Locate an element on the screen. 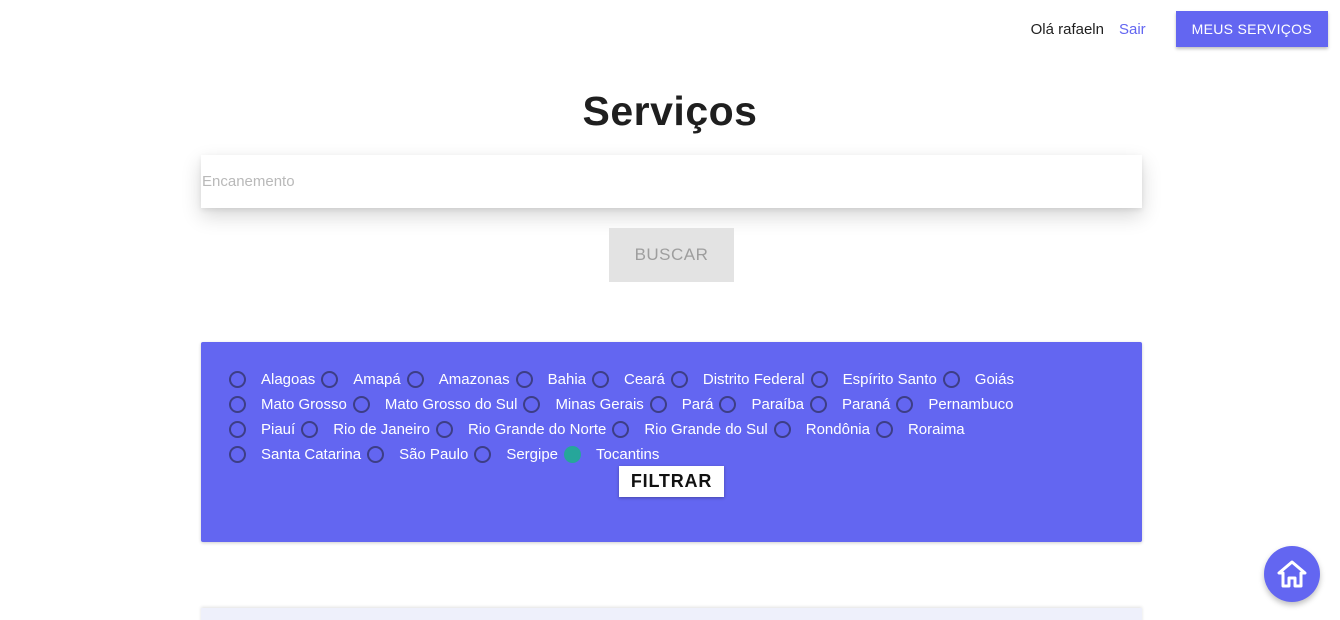 This screenshot has width=1340, height=620. state-label: Mato Grosso is located at coordinates (304, 404).